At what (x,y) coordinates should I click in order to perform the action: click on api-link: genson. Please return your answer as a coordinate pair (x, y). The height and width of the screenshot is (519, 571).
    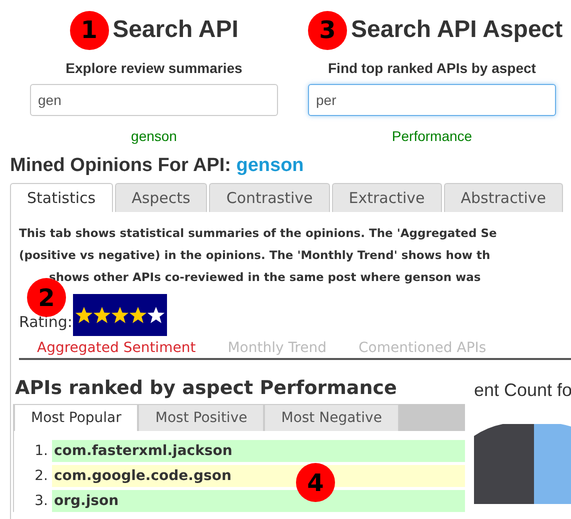
    Looking at the image, I should click on (270, 165).